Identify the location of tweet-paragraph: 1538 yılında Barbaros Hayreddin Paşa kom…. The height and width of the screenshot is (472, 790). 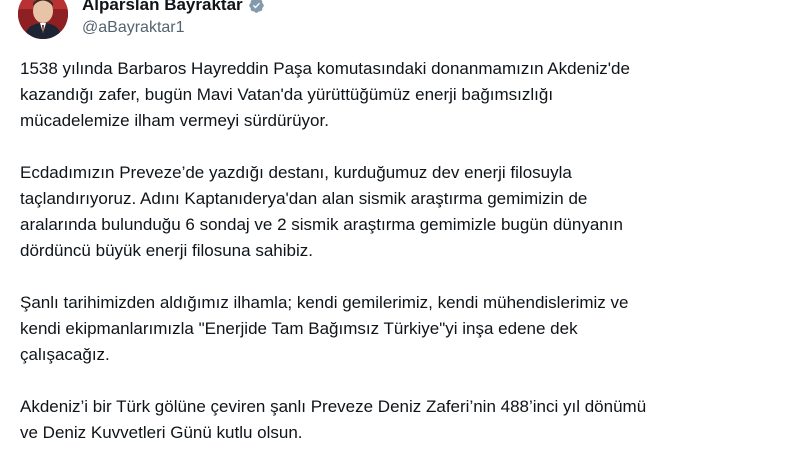
(325, 94).